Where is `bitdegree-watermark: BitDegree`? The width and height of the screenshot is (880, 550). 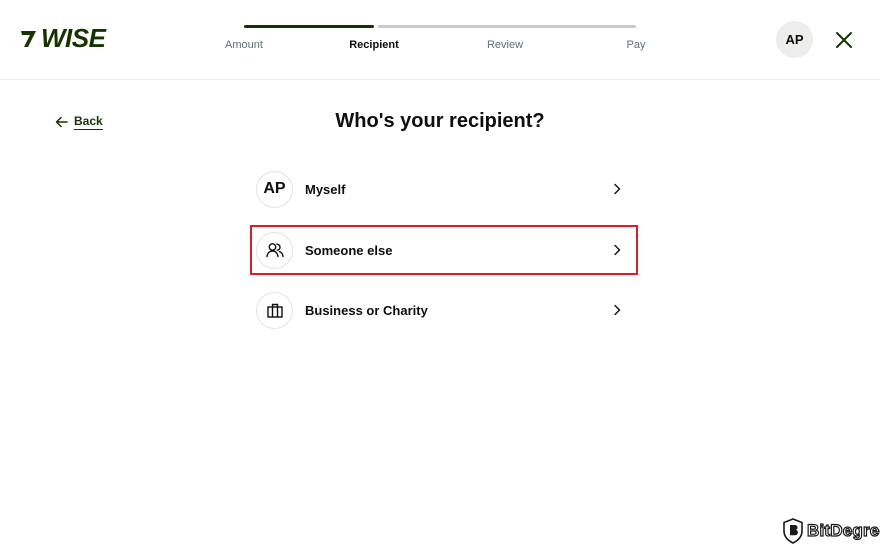
bitdegree-watermark: BitDegree is located at coordinates (831, 531).